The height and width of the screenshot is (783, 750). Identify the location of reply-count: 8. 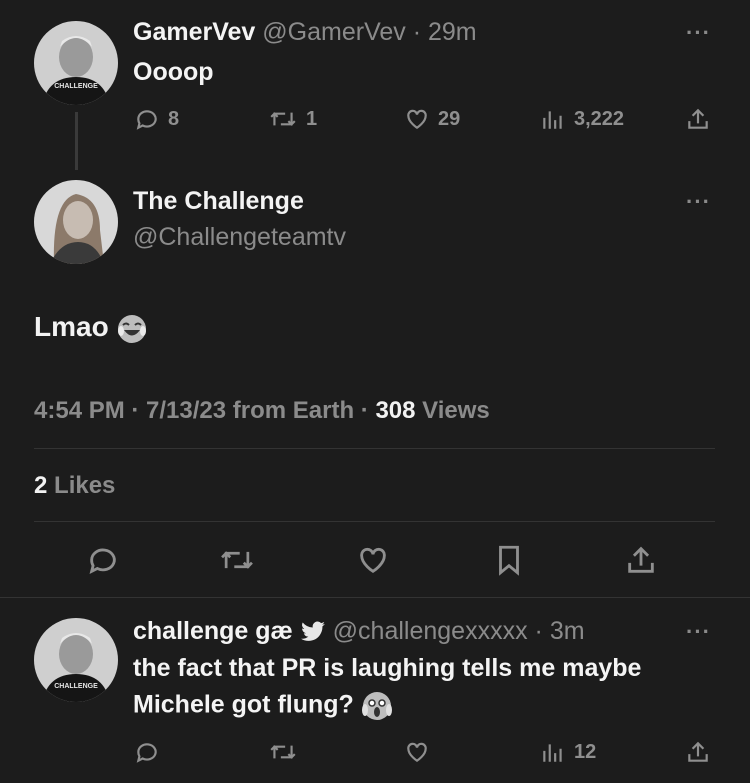
(174, 118).